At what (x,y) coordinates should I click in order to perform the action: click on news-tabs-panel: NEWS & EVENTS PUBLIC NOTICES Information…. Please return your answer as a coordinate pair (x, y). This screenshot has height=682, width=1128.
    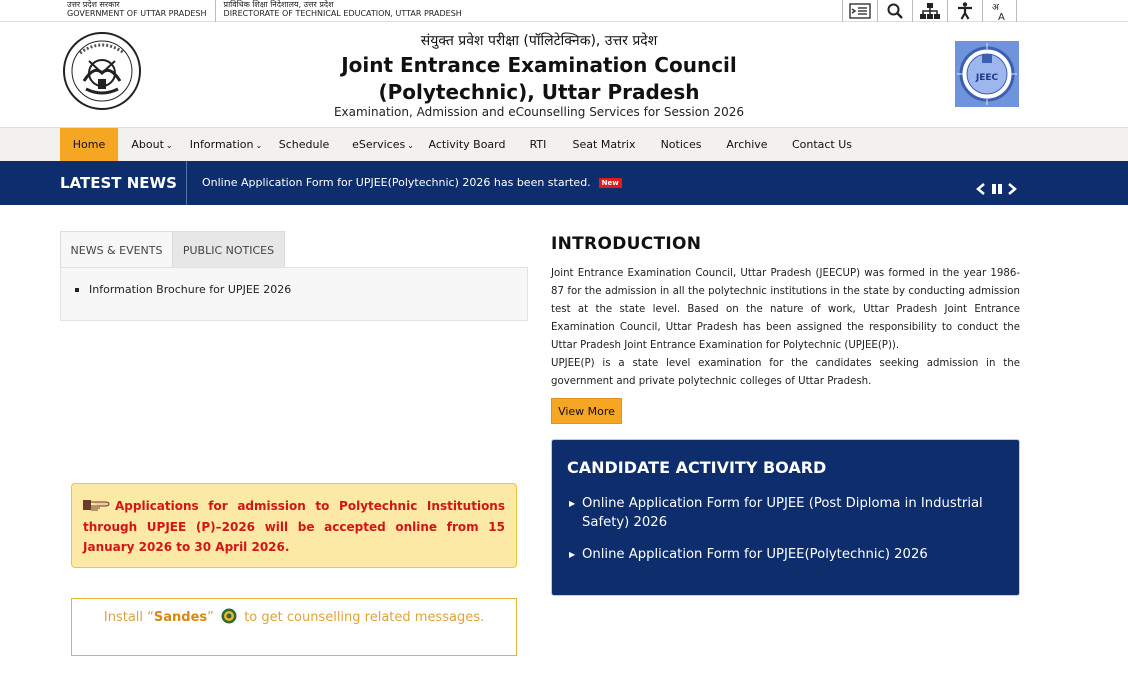
    Looking at the image, I should click on (294, 276).